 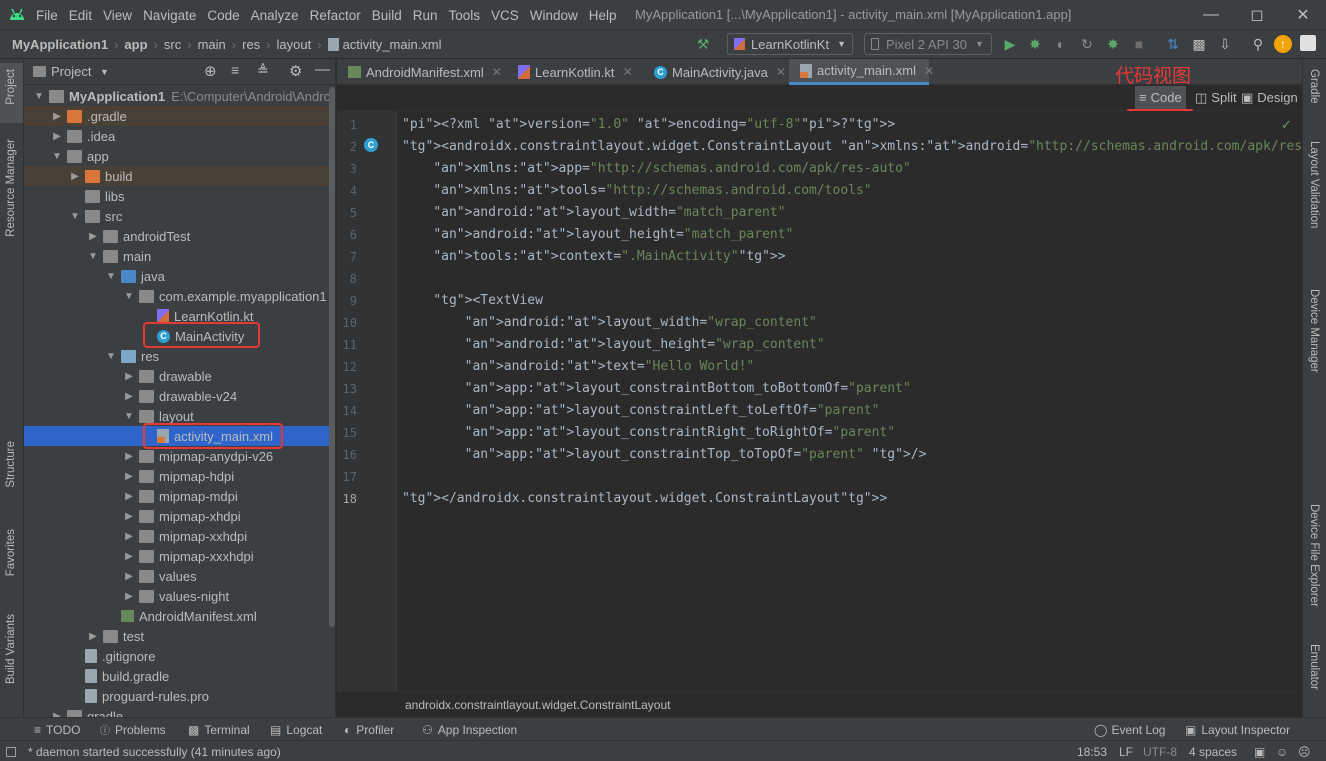 I want to click on tree-item: build.gradle, so click(x=179, y=676).